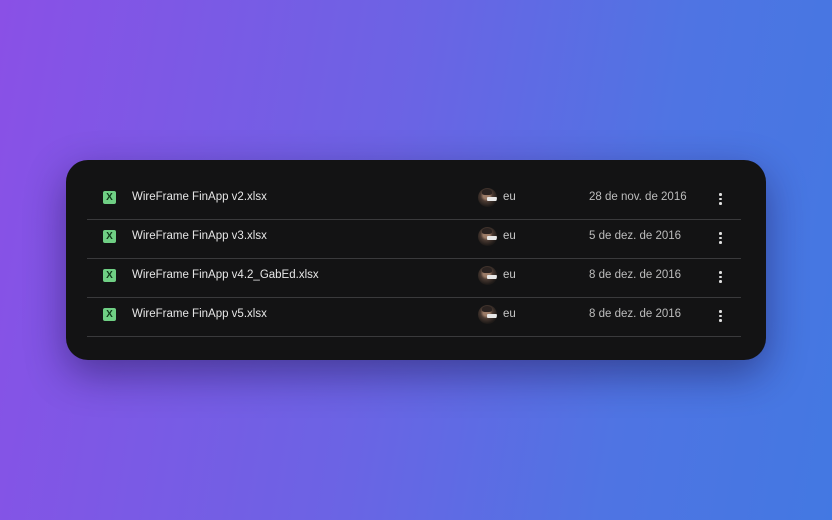  Describe the element at coordinates (225, 275) in the screenshot. I see `file-name: WireFrame FinApp v4.2_GabEd.xlsx` at that location.